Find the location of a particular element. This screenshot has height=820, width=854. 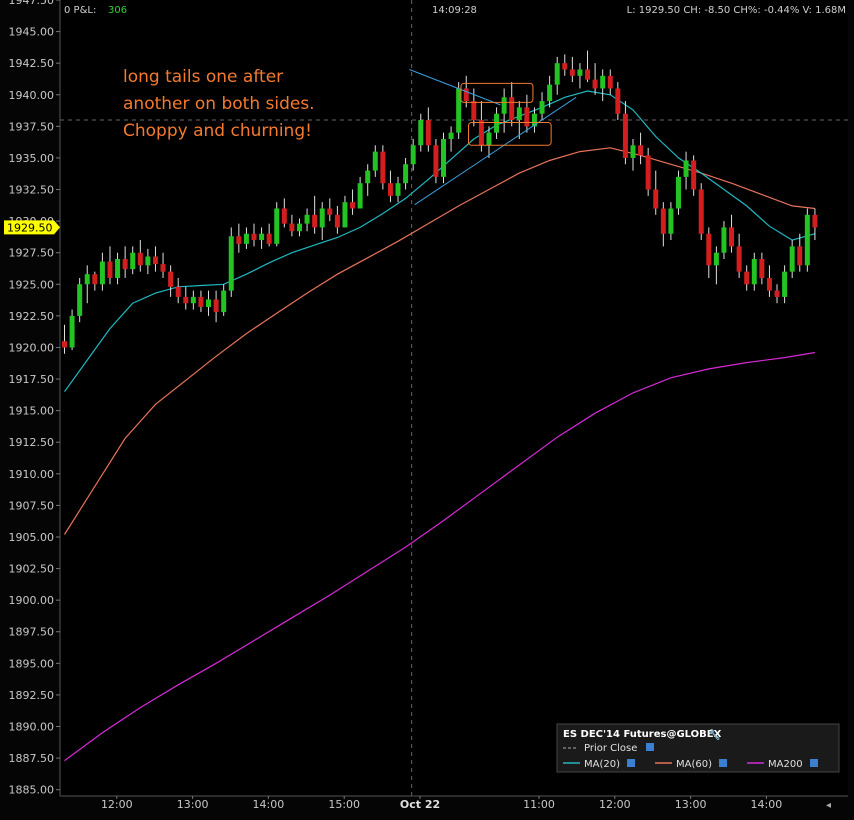

y-tick-label: 1932.50 is located at coordinates (32, 190).